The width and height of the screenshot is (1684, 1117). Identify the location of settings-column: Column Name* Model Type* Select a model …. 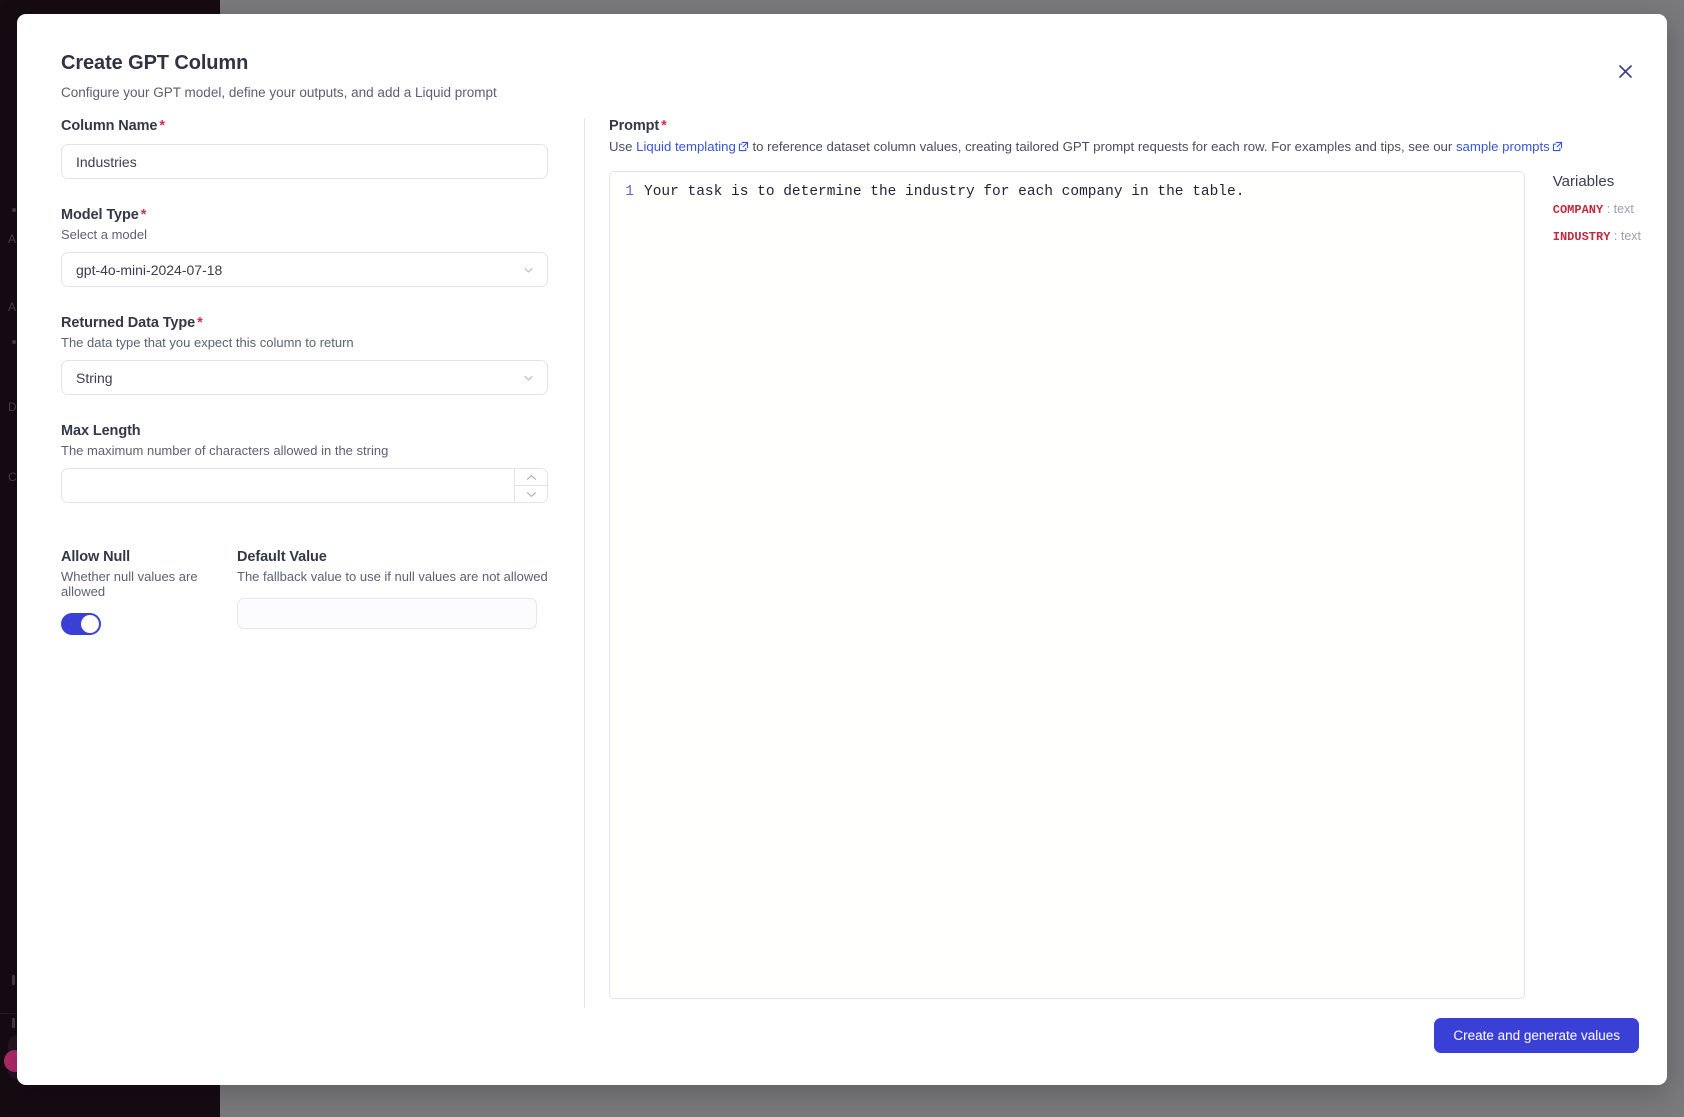
(304, 376).